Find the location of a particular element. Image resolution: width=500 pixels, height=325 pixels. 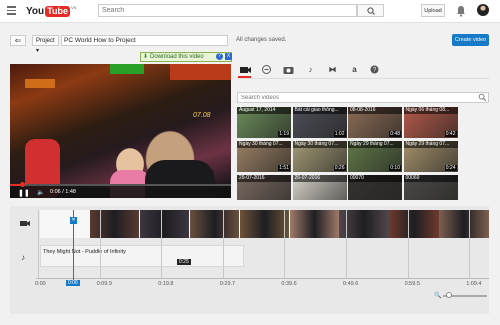

zoom-icon: 🔍 is located at coordinates (438, 296).